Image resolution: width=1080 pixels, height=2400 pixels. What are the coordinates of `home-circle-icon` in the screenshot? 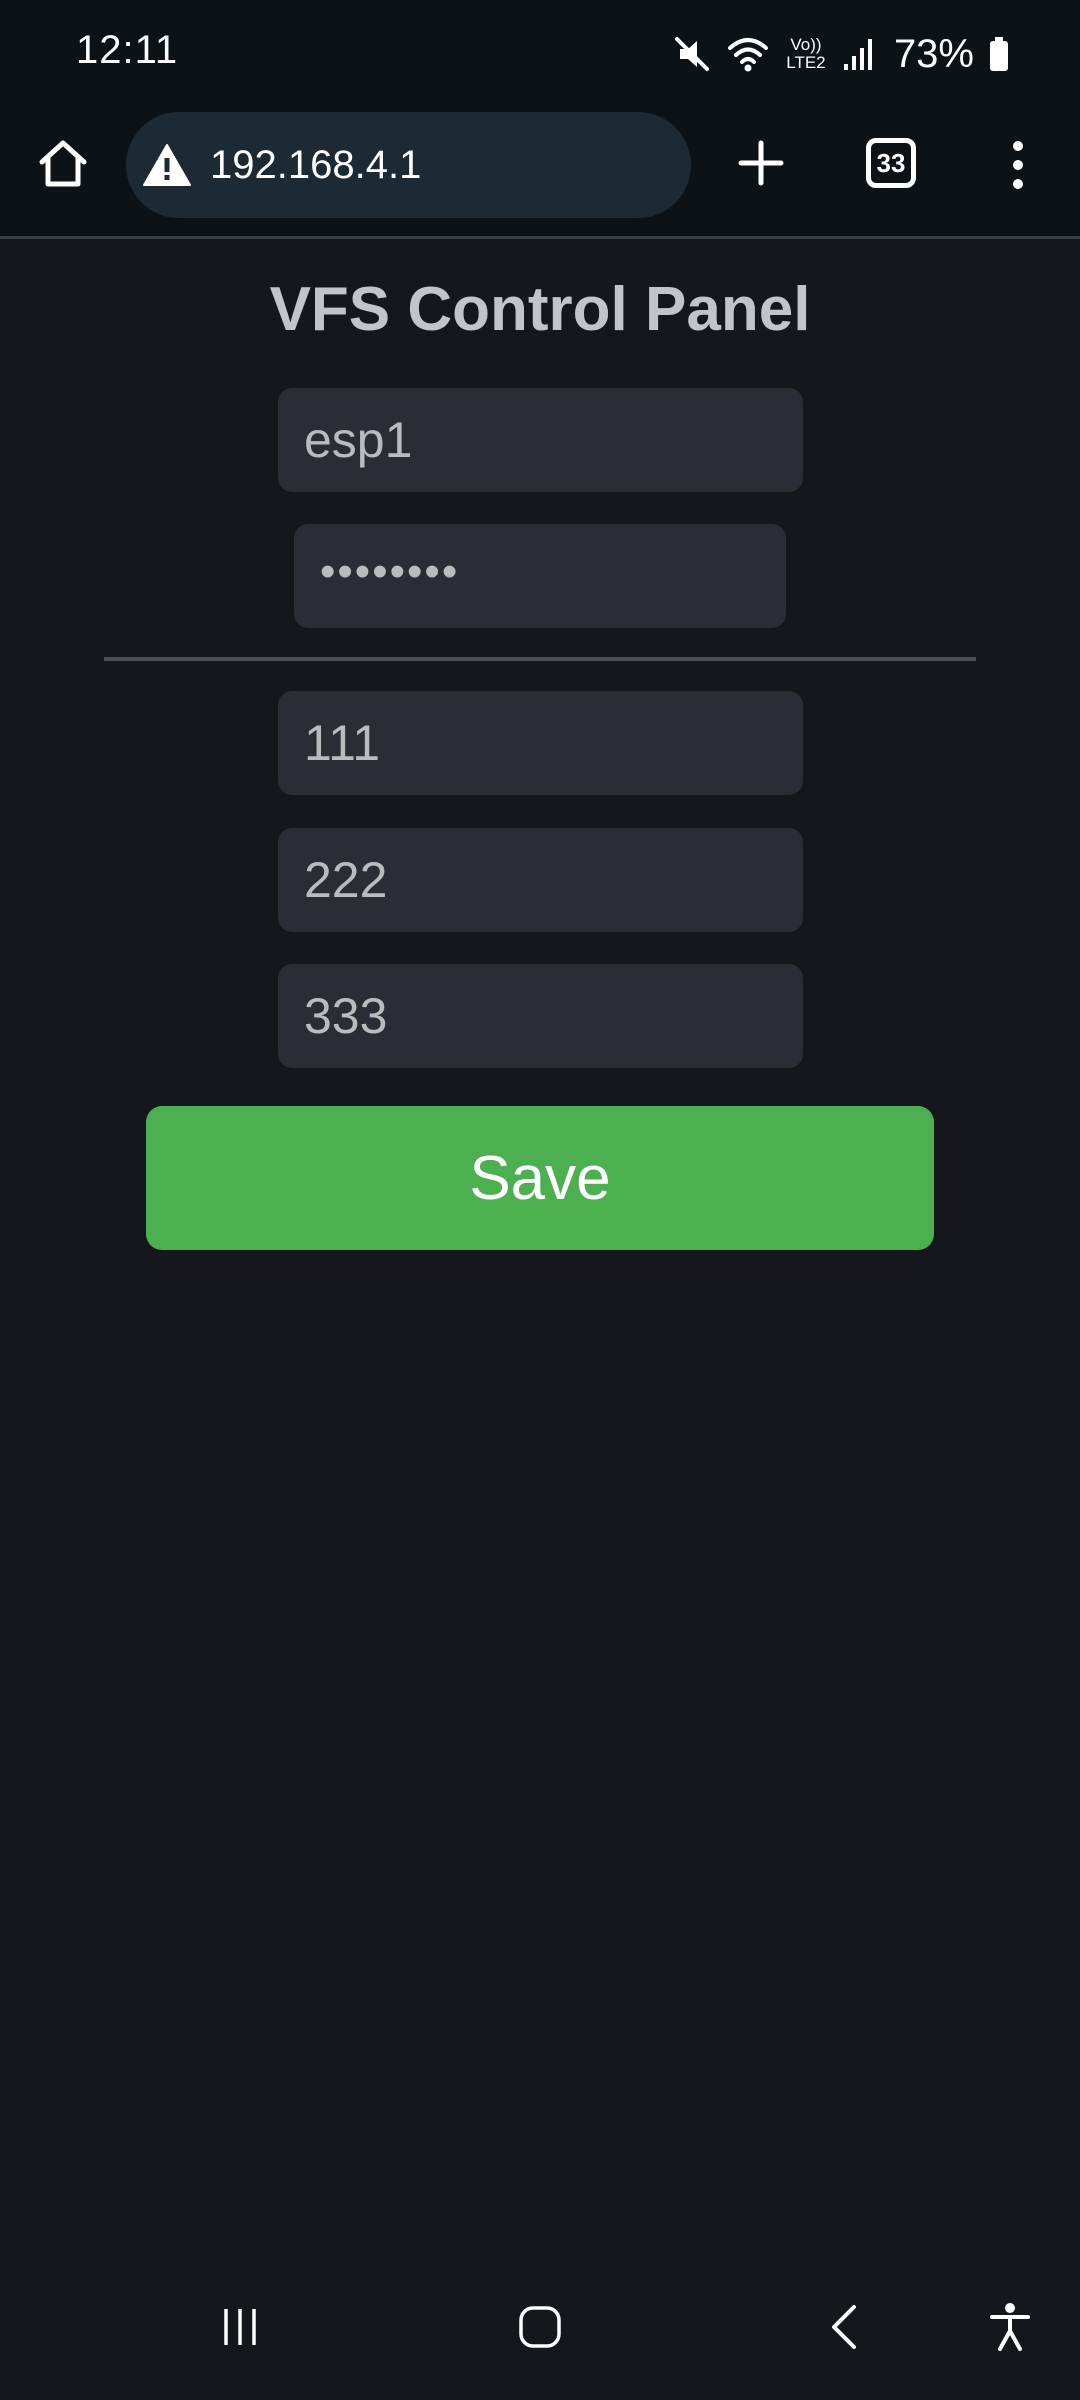 It's located at (540, 2329).